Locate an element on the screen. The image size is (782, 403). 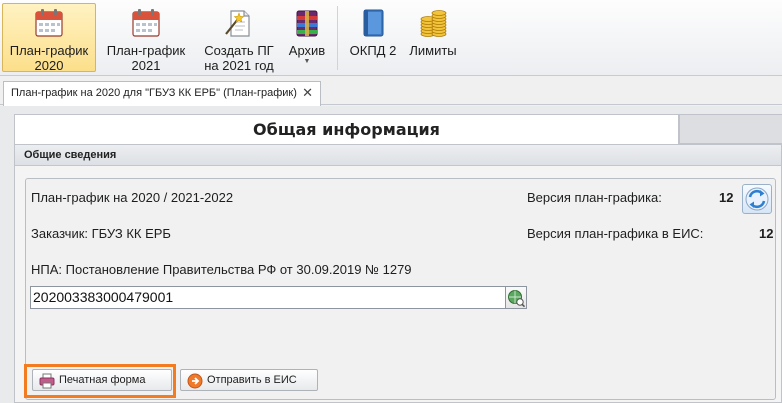
archive-label: Архив is located at coordinates (307, 50).